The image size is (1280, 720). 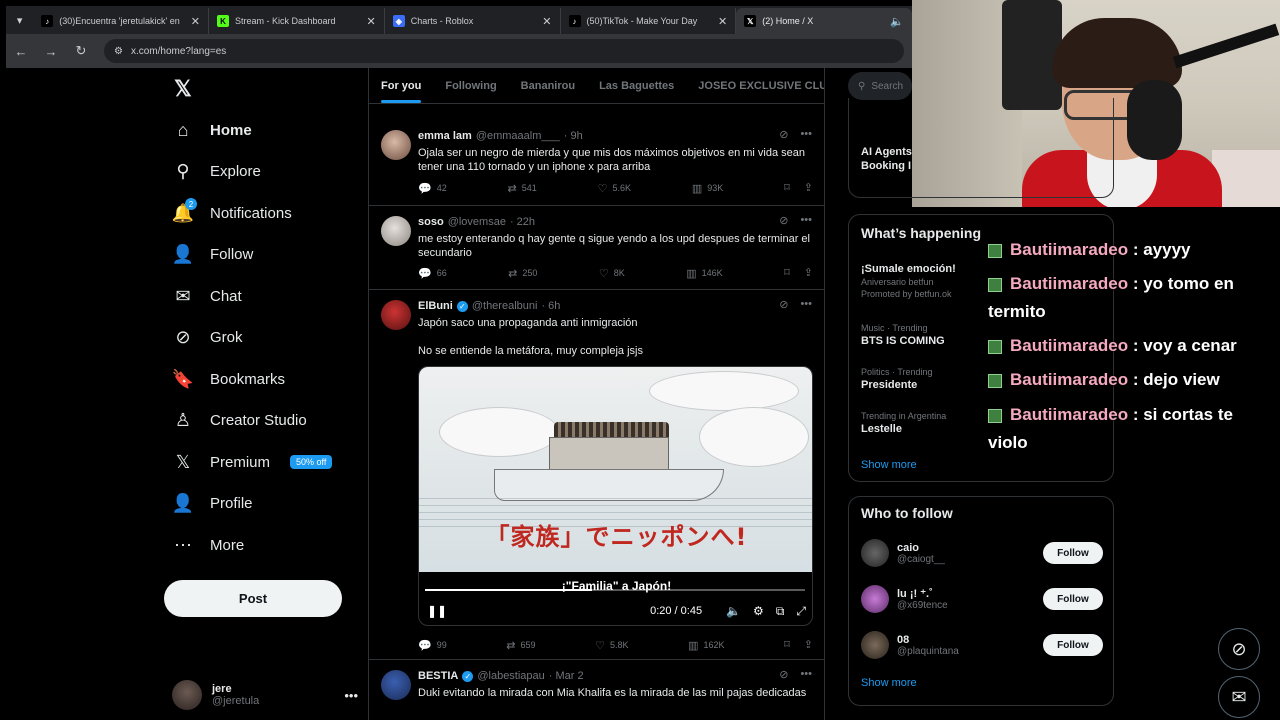 What do you see at coordinates (897, 21) in the screenshot?
I see `speaker-icon: 🔈` at bounding box center [897, 21].